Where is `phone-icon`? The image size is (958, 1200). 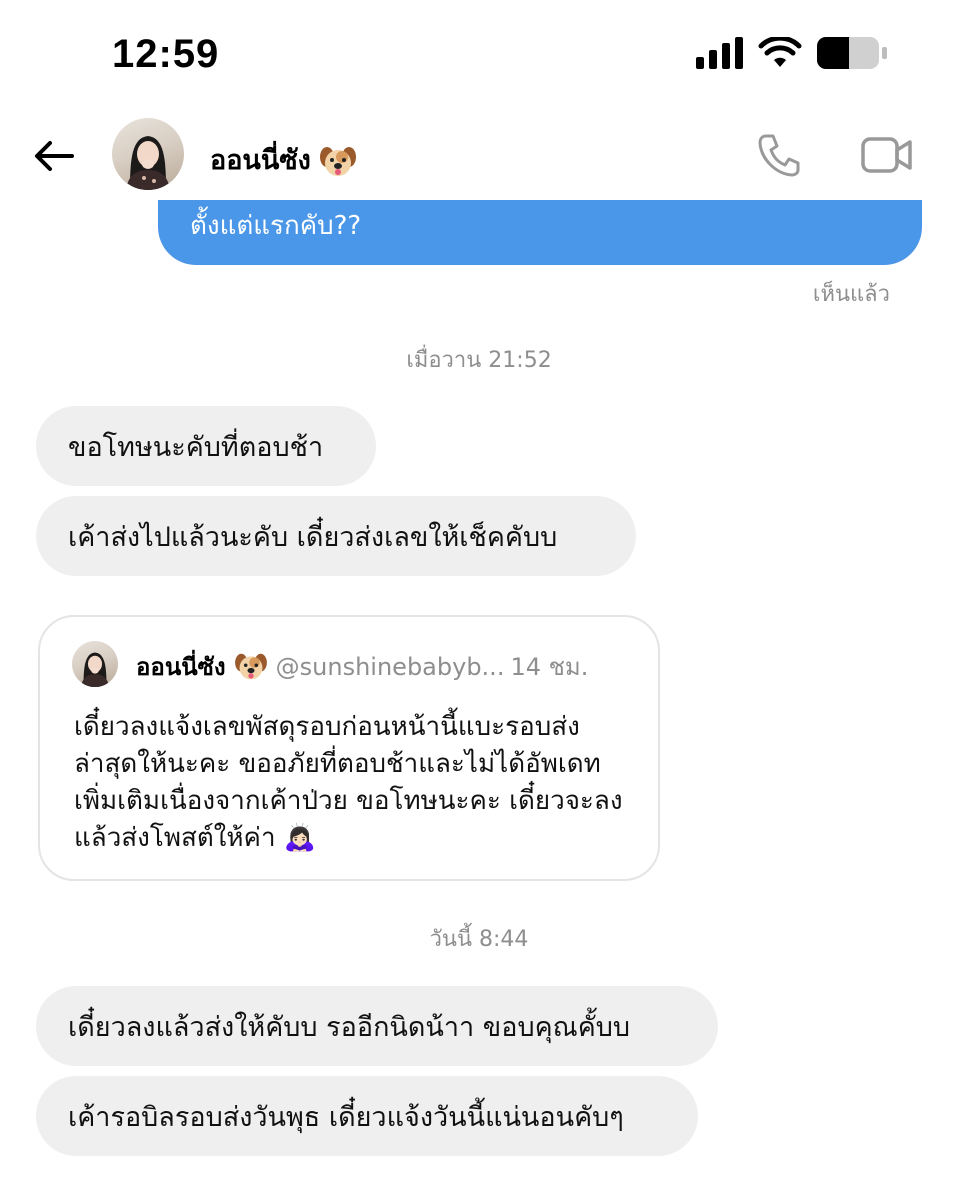
phone-icon is located at coordinates (779, 155).